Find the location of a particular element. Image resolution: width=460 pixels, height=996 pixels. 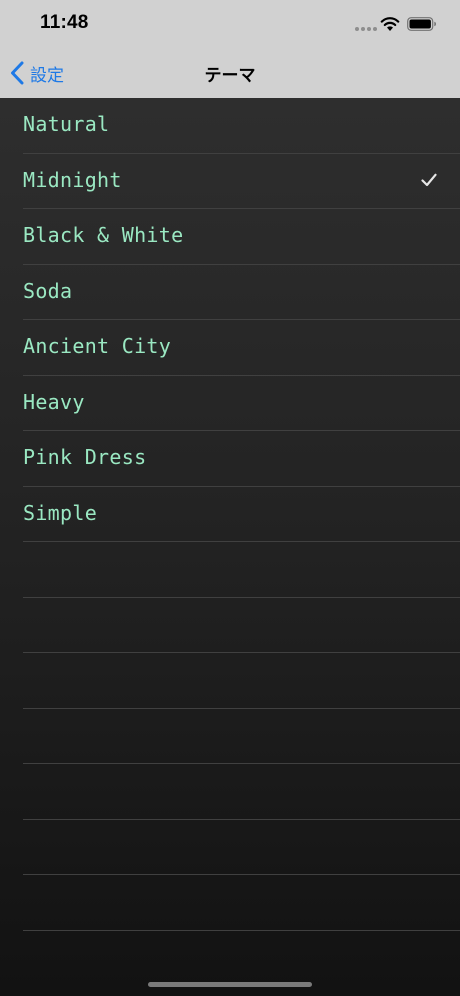

theme-row-natural: Natural is located at coordinates (241, 126).